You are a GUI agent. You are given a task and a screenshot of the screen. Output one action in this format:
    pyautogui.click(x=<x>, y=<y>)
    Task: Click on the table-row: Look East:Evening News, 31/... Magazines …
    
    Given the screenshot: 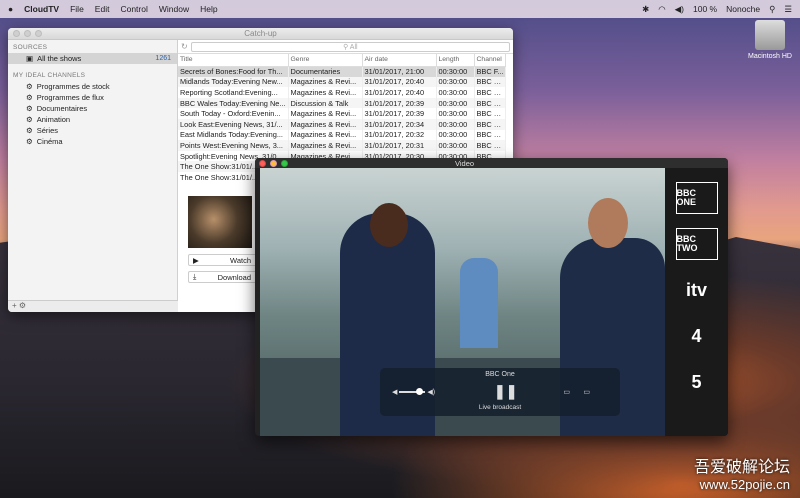 What is the action you would take?
    pyautogui.click(x=342, y=124)
    